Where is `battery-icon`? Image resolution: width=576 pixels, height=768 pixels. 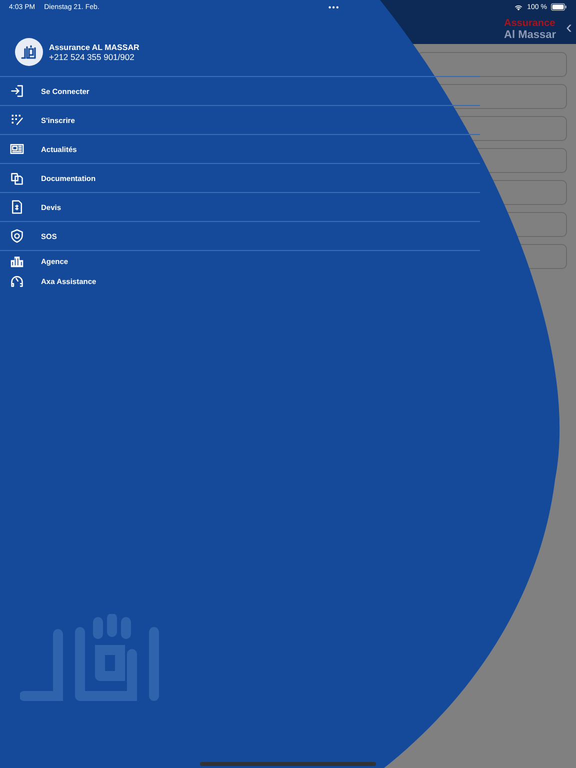
battery-icon is located at coordinates (559, 7).